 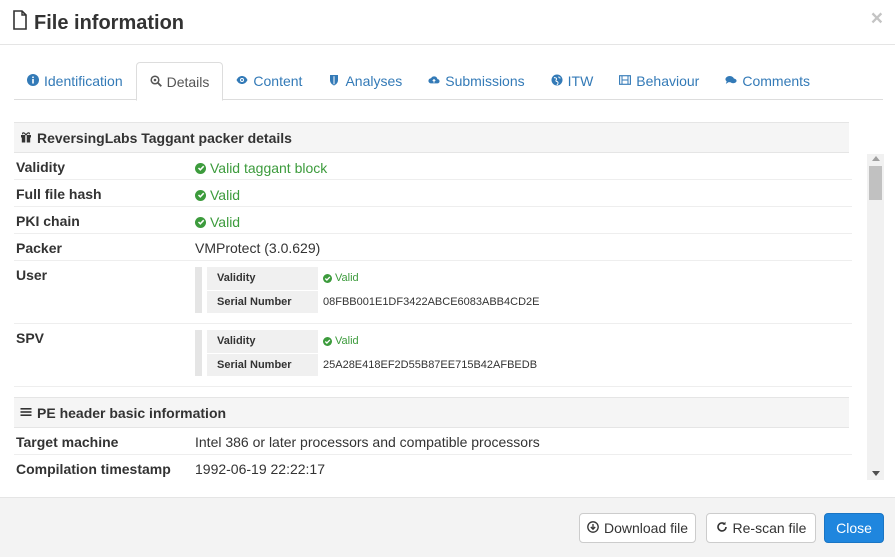 What do you see at coordinates (875, 473) in the screenshot?
I see `scroll-down-arrow-icon` at bounding box center [875, 473].